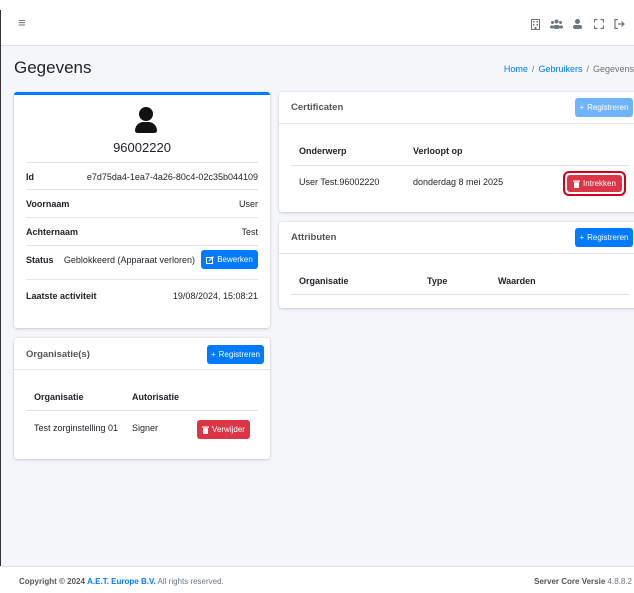  Describe the element at coordinates (619, 581) in the screenshot. I see `footer-version-number: 4.8.8.2` at that location.